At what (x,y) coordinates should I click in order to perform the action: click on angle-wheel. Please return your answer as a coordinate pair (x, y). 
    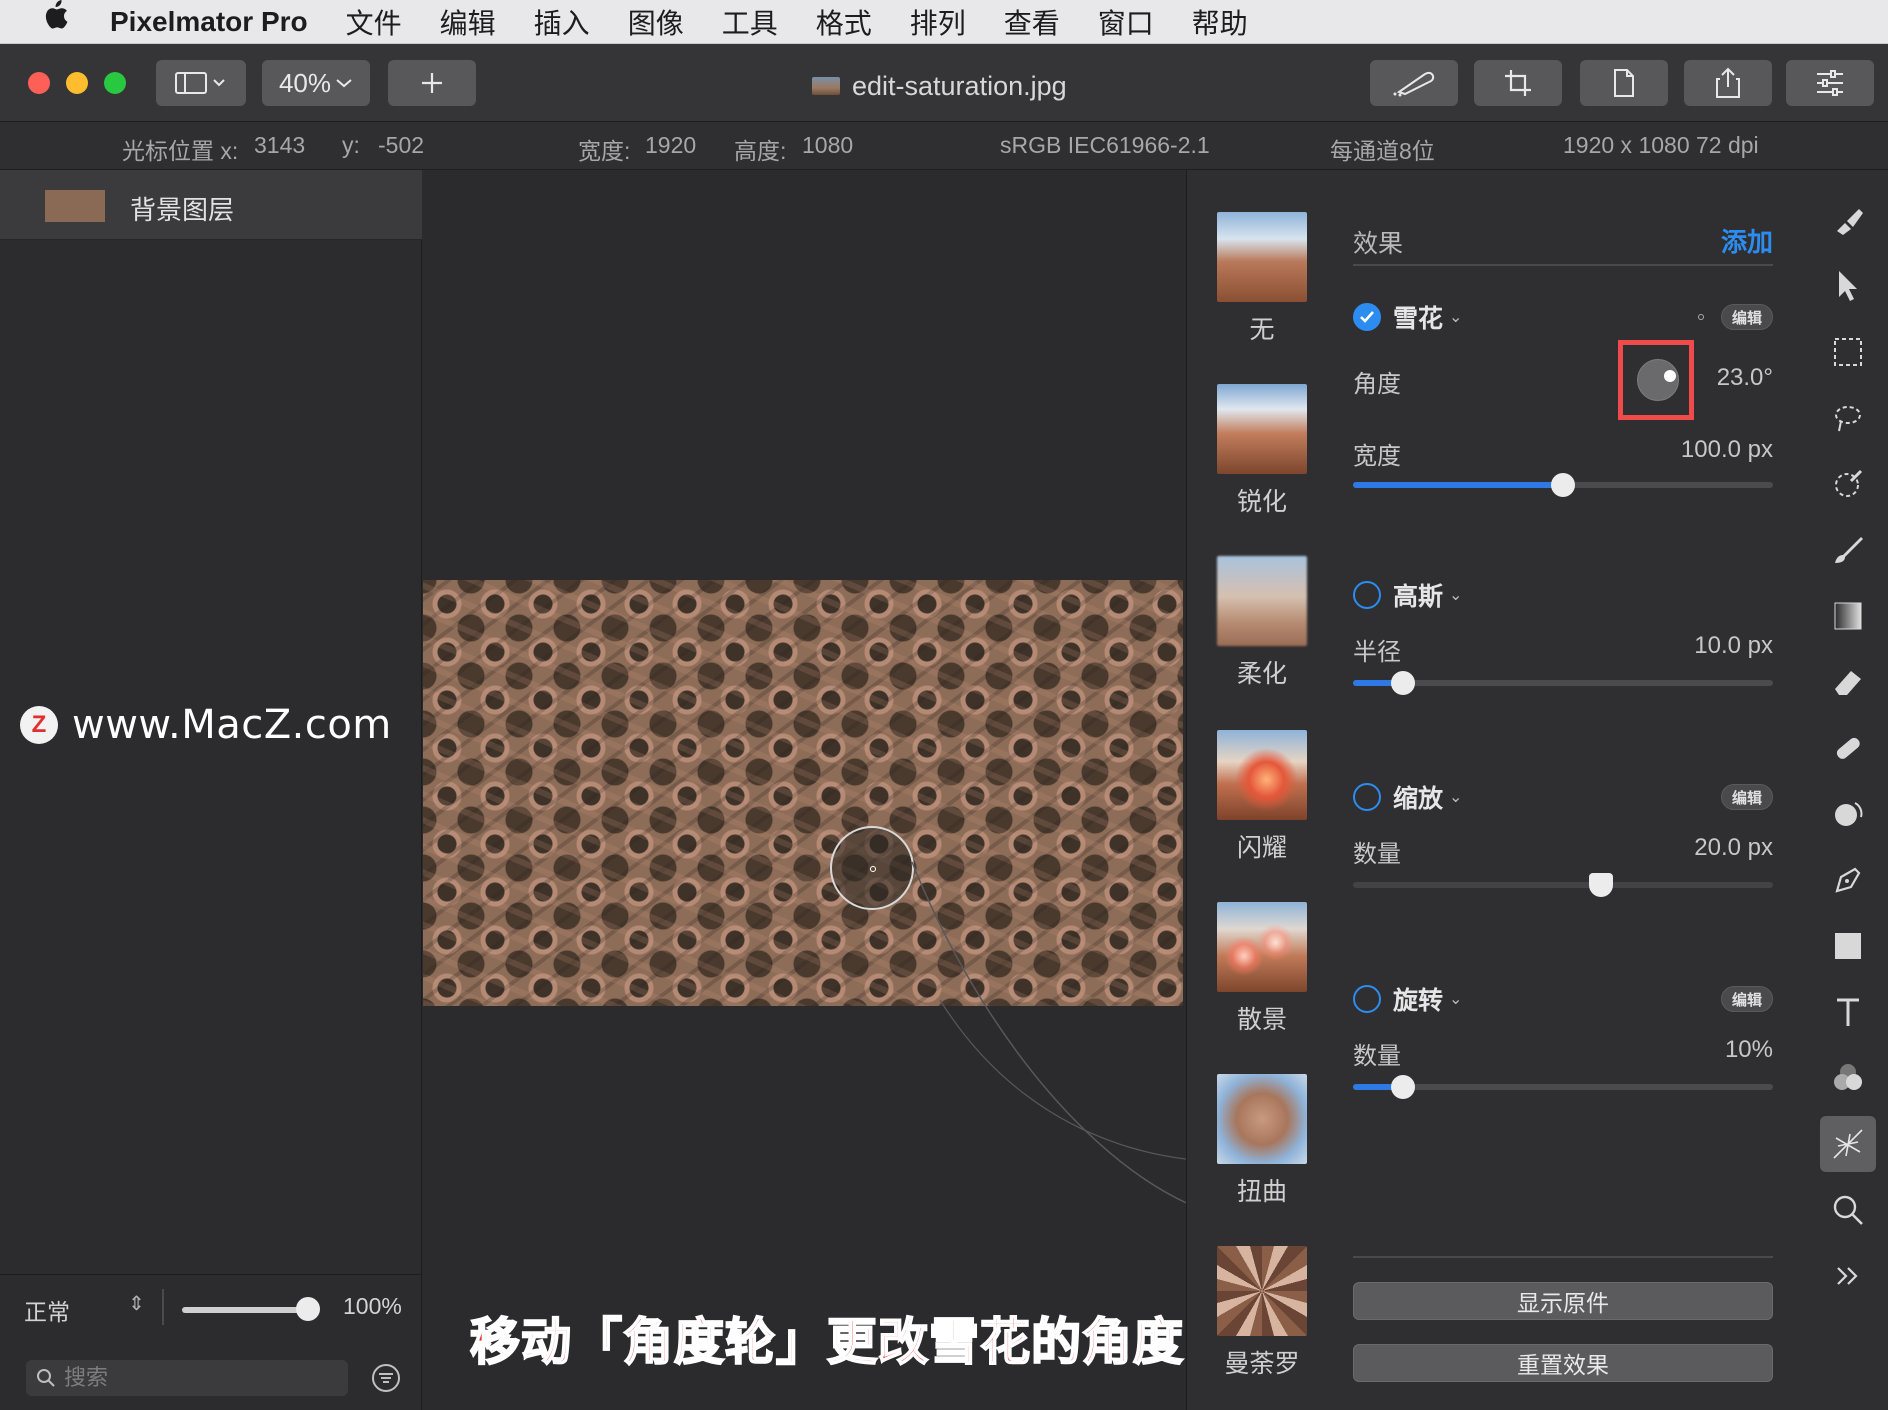
    Looking at the image, I should click on (1658, 380).